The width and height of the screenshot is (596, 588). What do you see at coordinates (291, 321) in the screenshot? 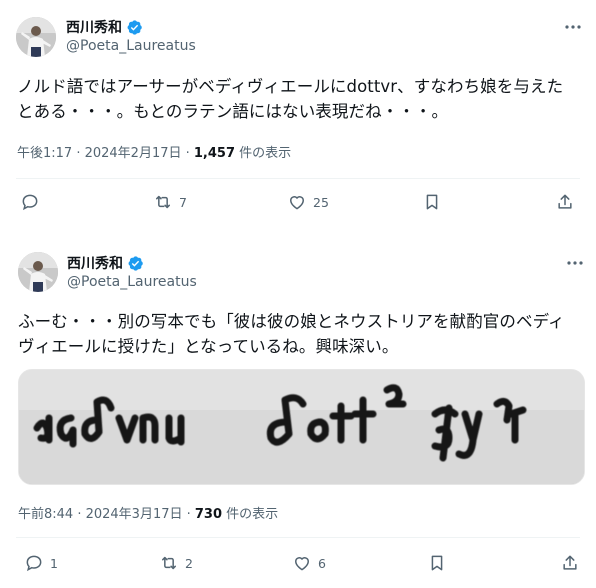
I see `tweet-text-line: ふーむ・・・別の写本でも「彼は彼の娘とネウストリアを献酌官のベディ` at bounding box center [291, 321].